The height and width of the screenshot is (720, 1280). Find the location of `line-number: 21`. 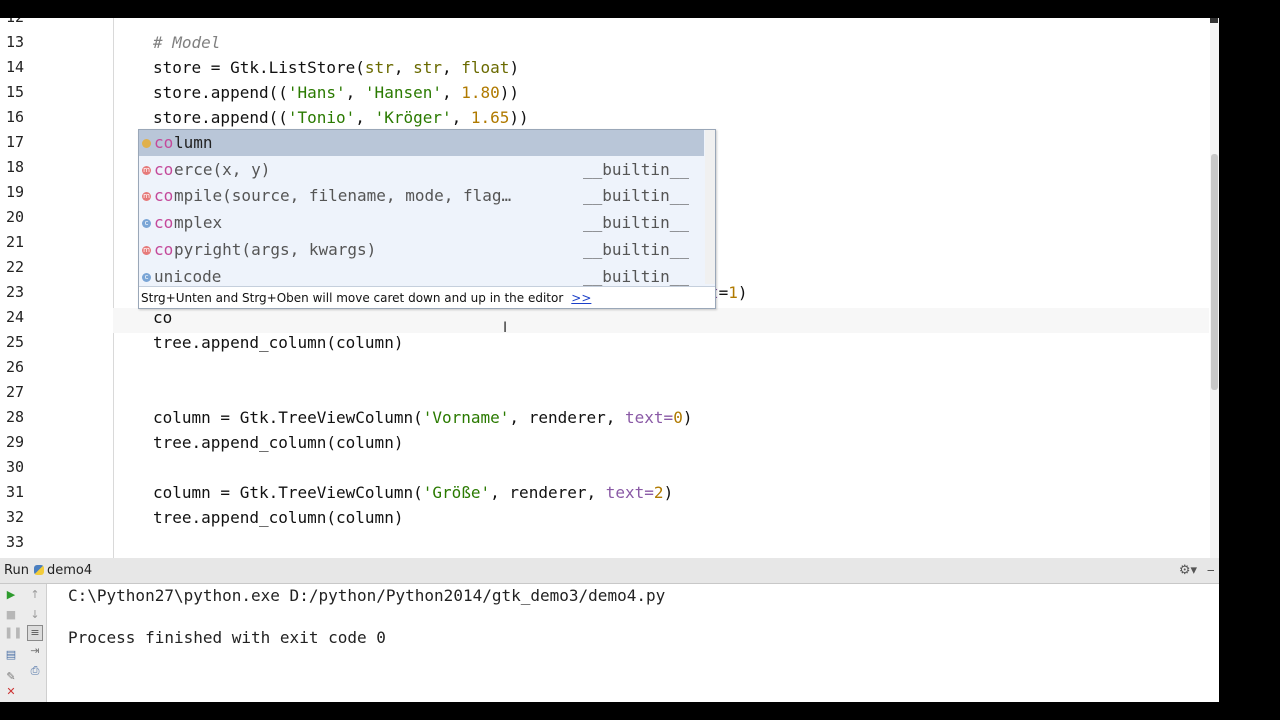

line-number: 21 is located at coordinates (14, 242).